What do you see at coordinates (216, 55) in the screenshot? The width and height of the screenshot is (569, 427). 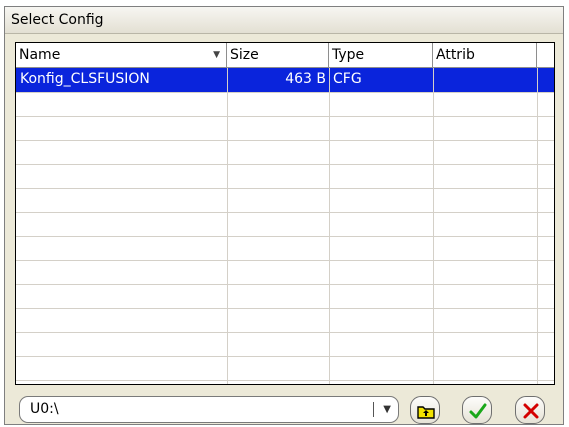 I see `sort-arrow-down-icon: ▼` at bounding box center [216, 55].